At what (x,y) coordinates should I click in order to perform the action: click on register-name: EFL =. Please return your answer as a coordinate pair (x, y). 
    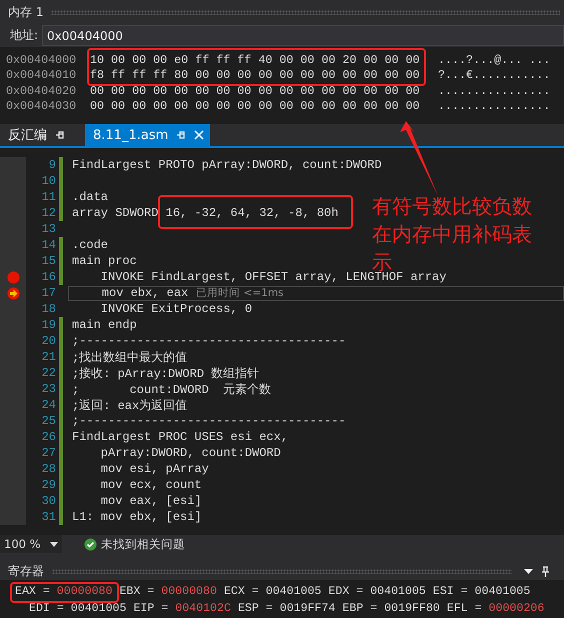
    Looking at the image, I should click on (464, 608).